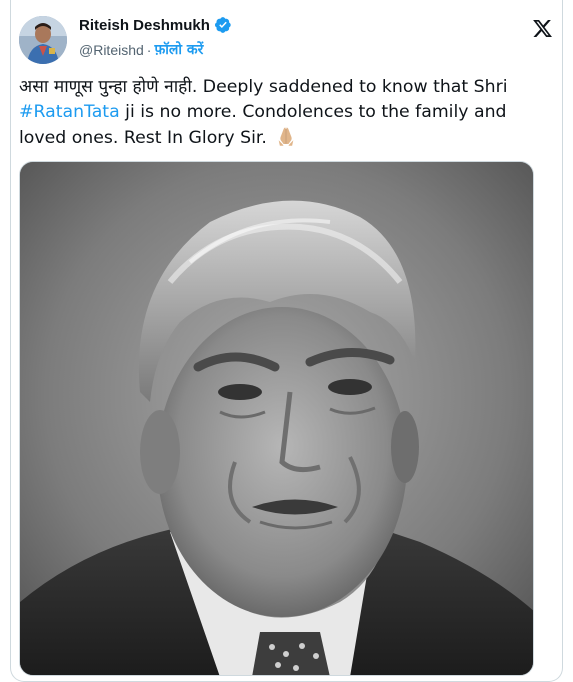 The height and width of the screenshot is (682, 573). What do you see at coordinates (43, 40) in the screenshot?
I see `avatar` at bounding box center [43, 40].